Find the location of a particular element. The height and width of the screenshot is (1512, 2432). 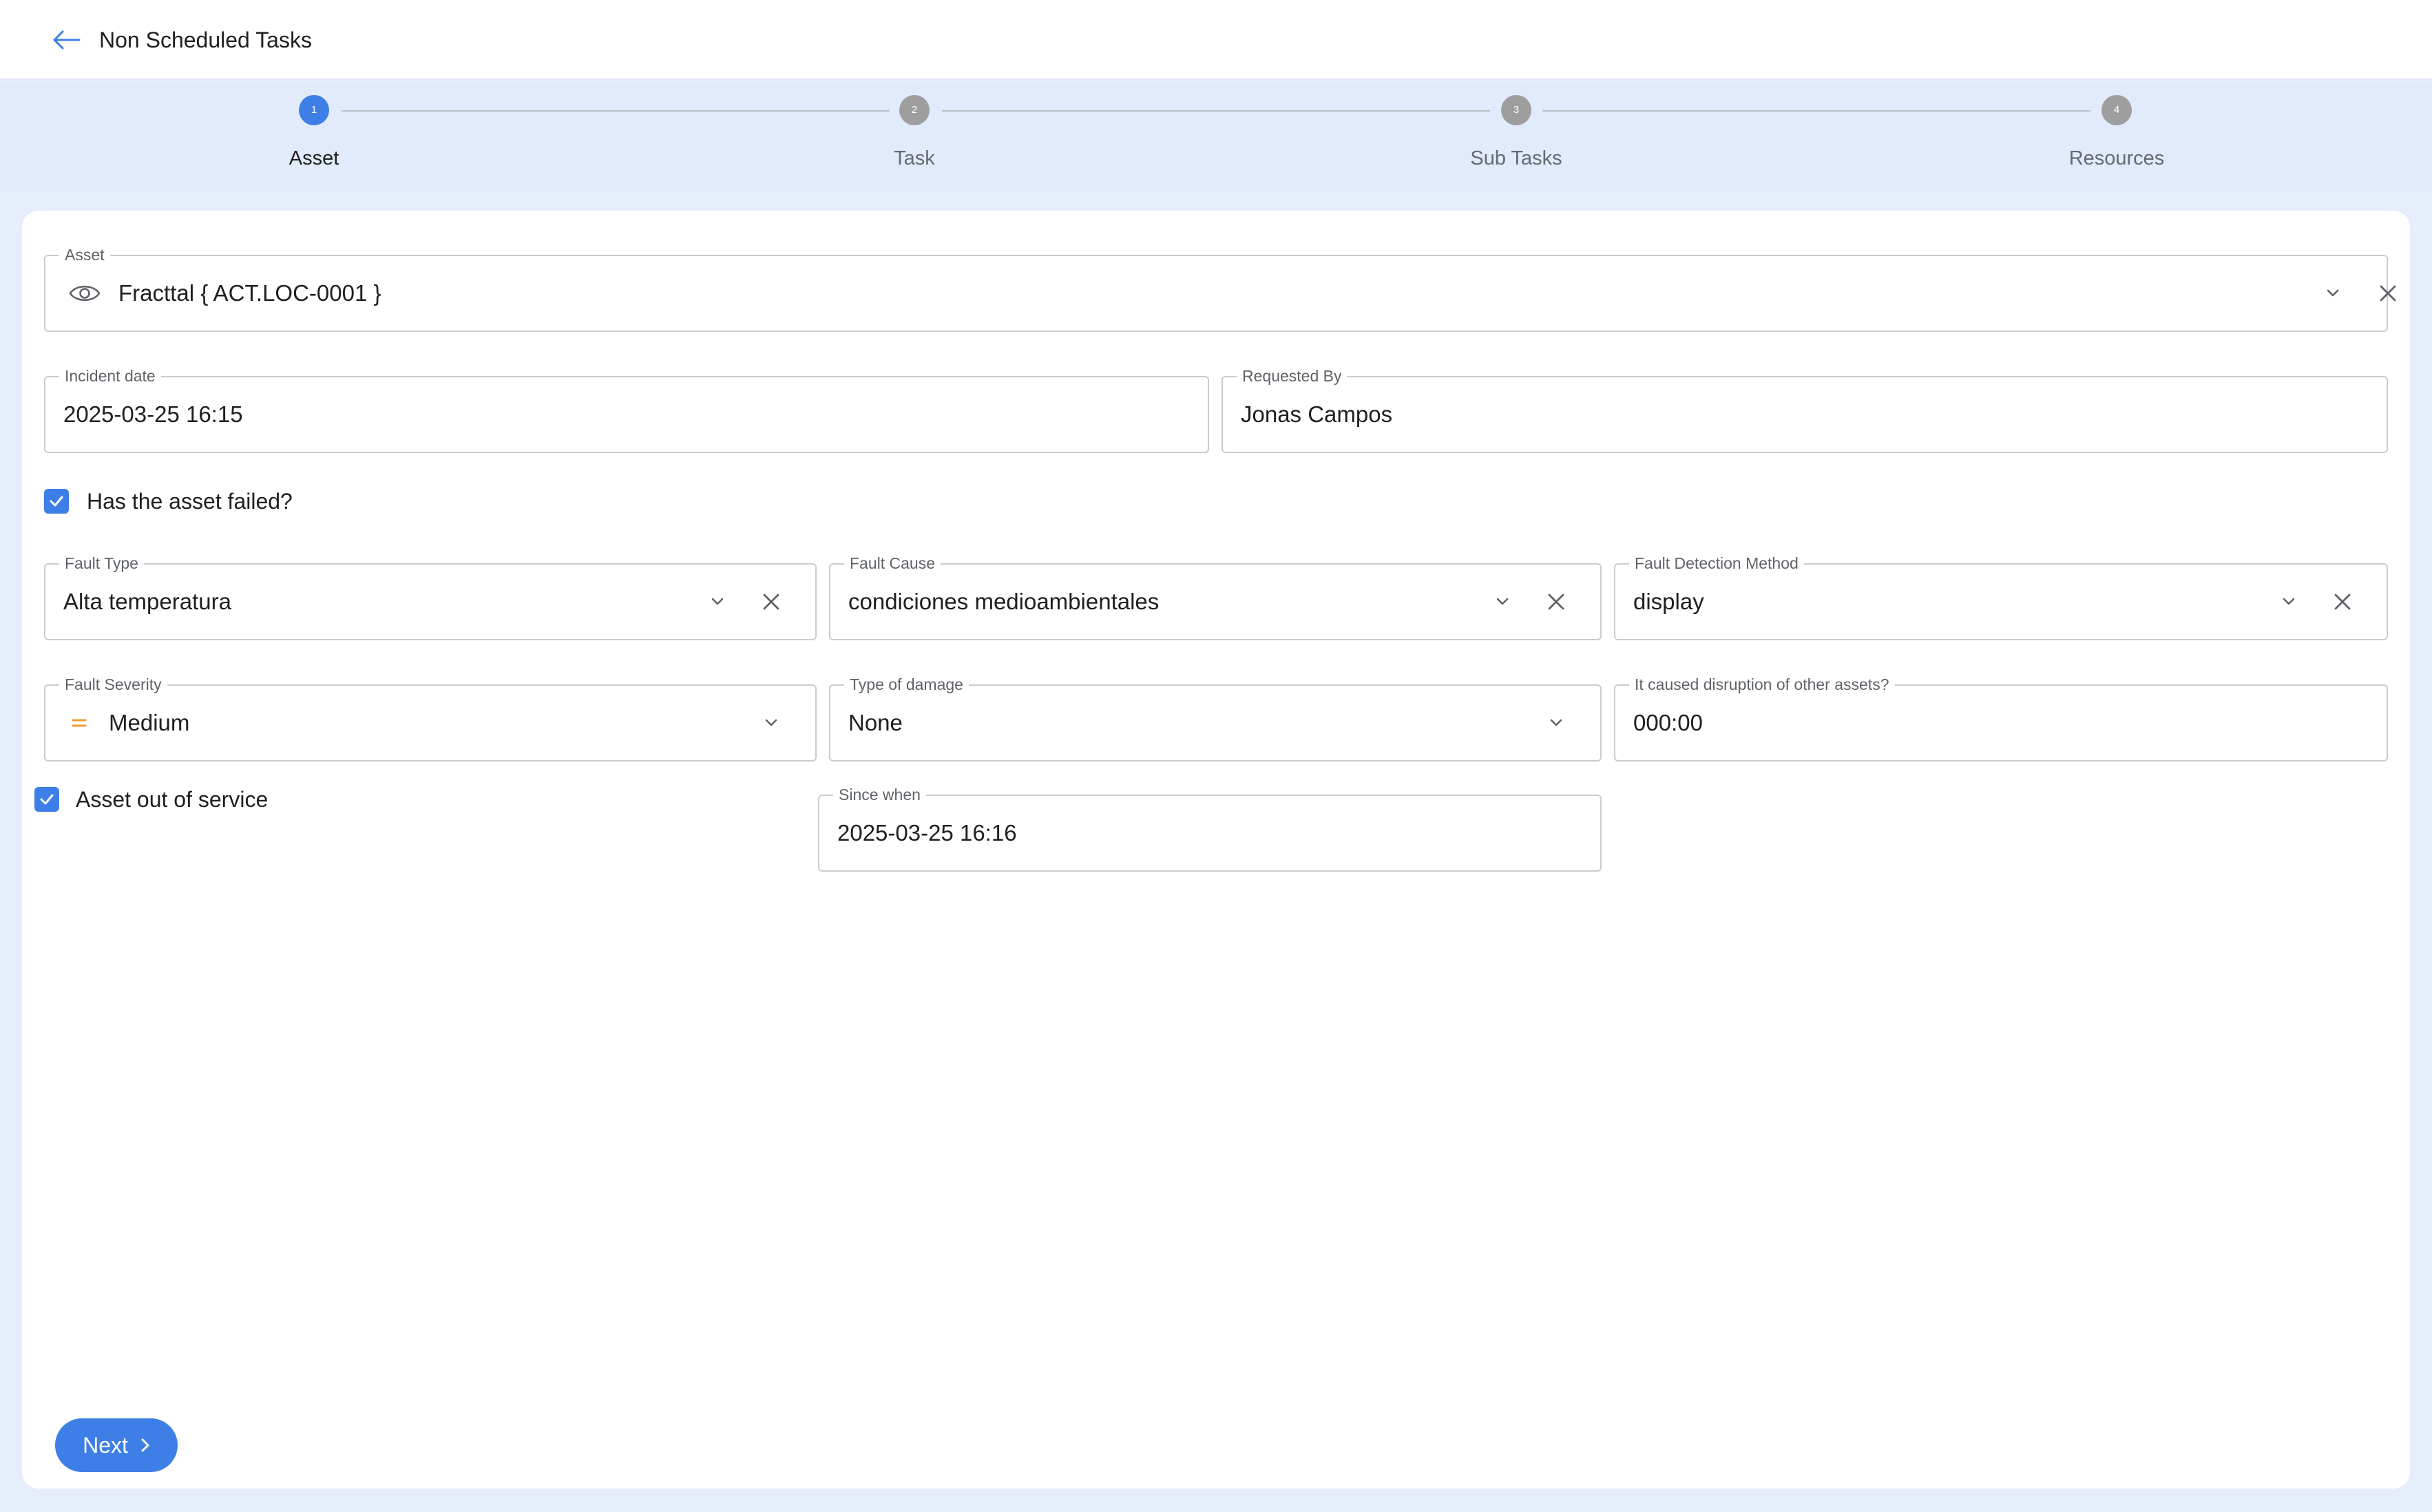

fault-cause-value: condiciones medioambientales is located at coordinates (1004, 601).